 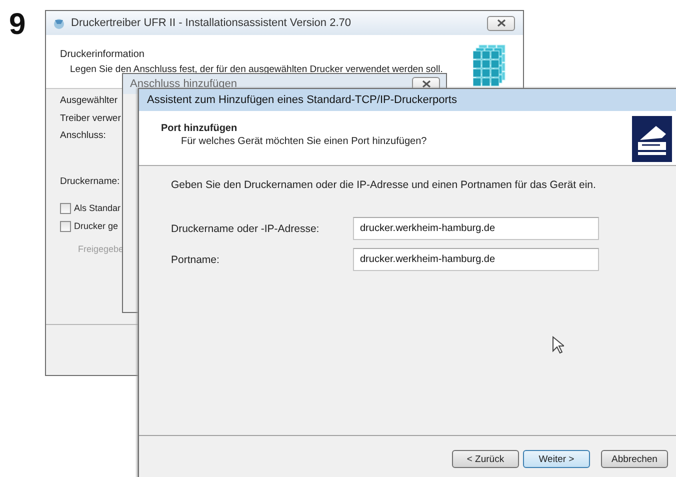 I want to click on instruction-text: Geben Sie den Druckernamen oder die IP-Adresse und einen Portnamen für das Gerät ein., so click(x=384, y=185).